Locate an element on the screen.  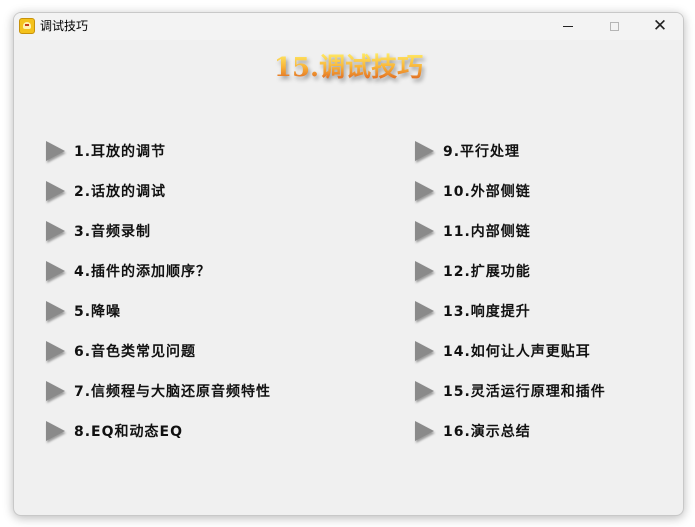
menu-item-15: 15.灵活运行原理和插件 is located at coordinates (510, 391).